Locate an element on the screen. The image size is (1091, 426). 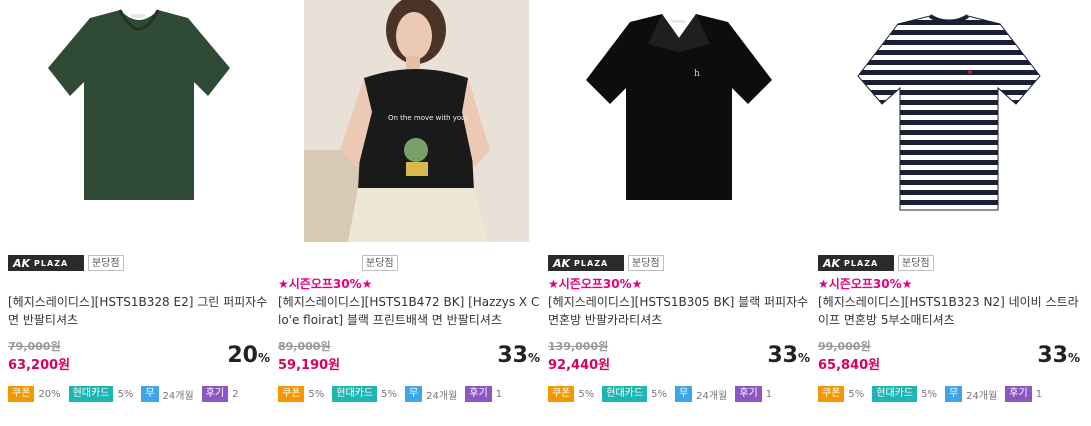
sale-price: 63,200원 is located at coordinates (39, 365).